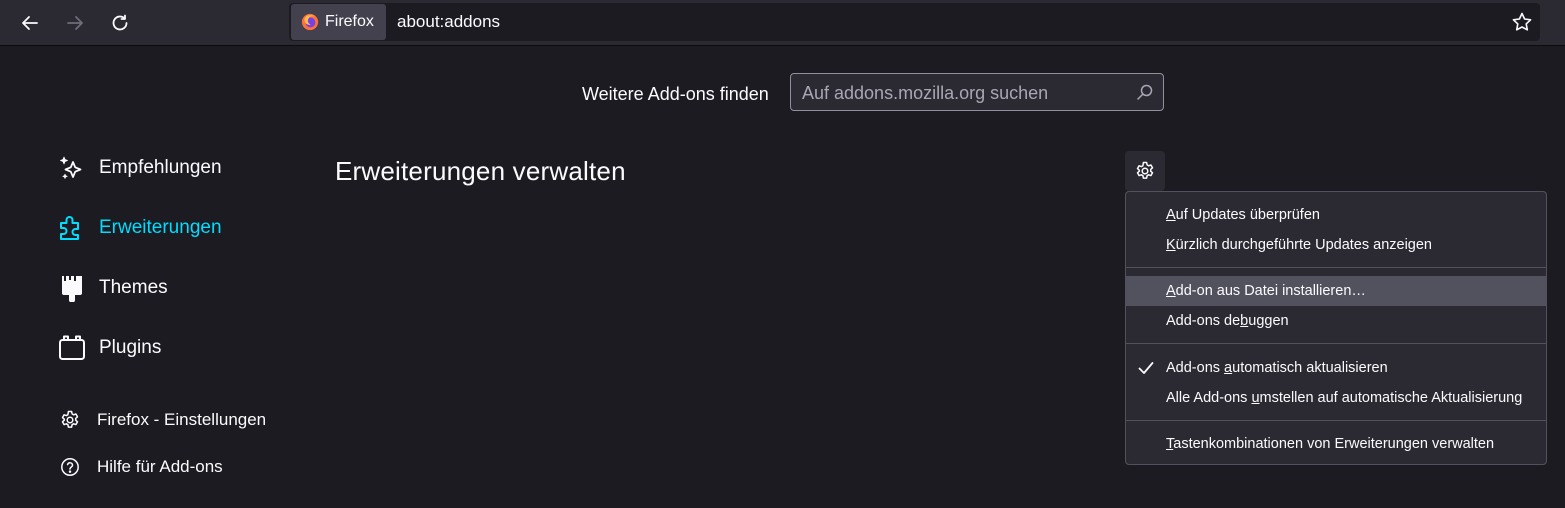  I want to click on category-recommendations: Empfehlungen, so click(140, 168).